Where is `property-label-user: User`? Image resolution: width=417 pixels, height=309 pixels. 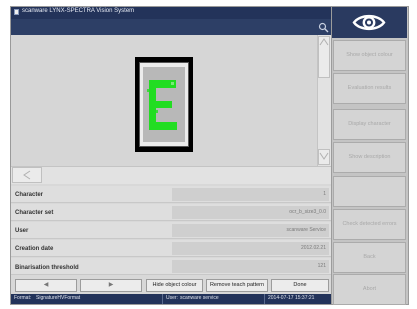 property-label-user: User is located at coordinates (22, 231).